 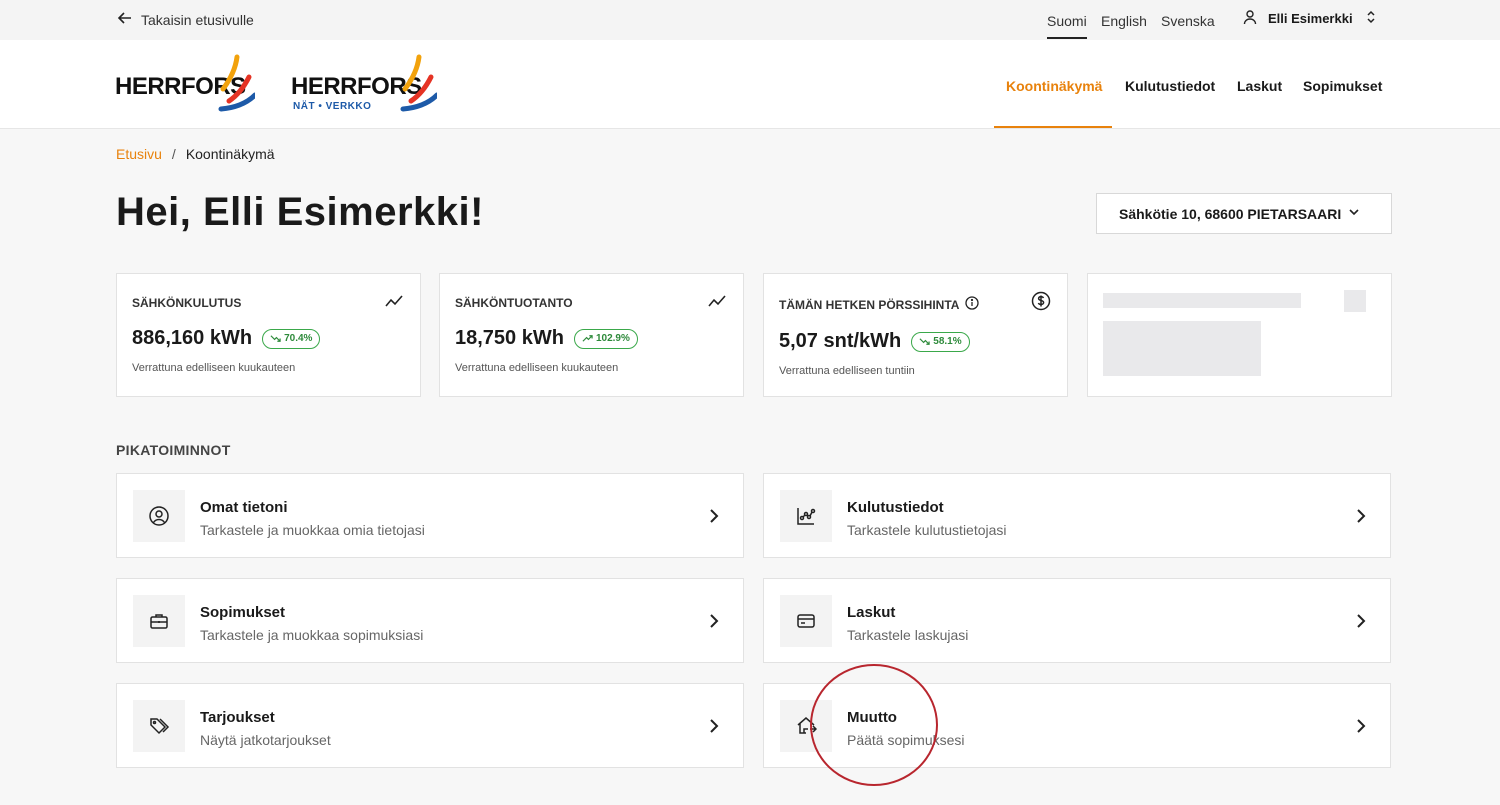 I want to click on quick-action-title: Kulutustiedot, so click(x=895, y=507).